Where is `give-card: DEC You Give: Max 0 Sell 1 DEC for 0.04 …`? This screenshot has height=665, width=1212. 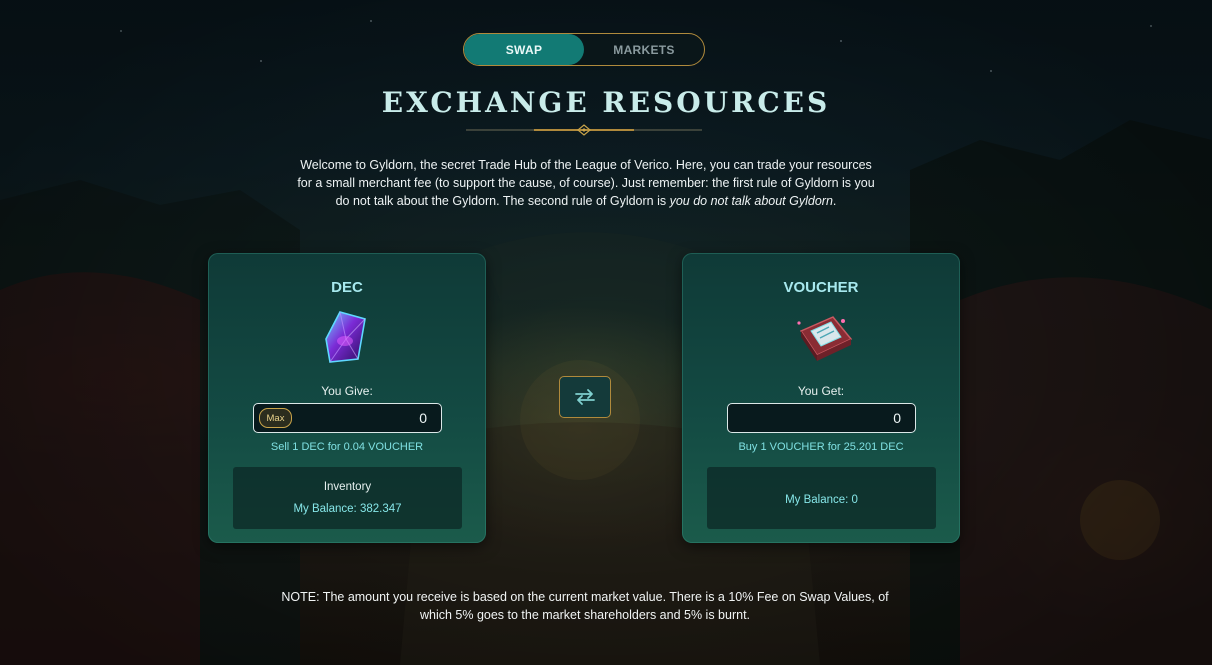
give-card: DEC You Give: Max 0 Sell 1 DEC for 0.04 … is located at coordinates (347, 398).